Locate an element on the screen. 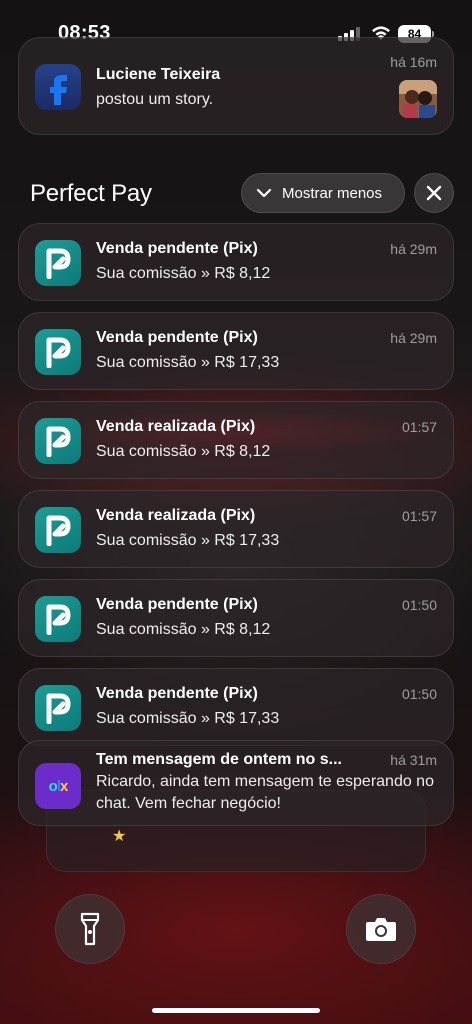 This screenshot has width=472, height=1024. notification-body: postou um story. is located at coordinates (155, 99).